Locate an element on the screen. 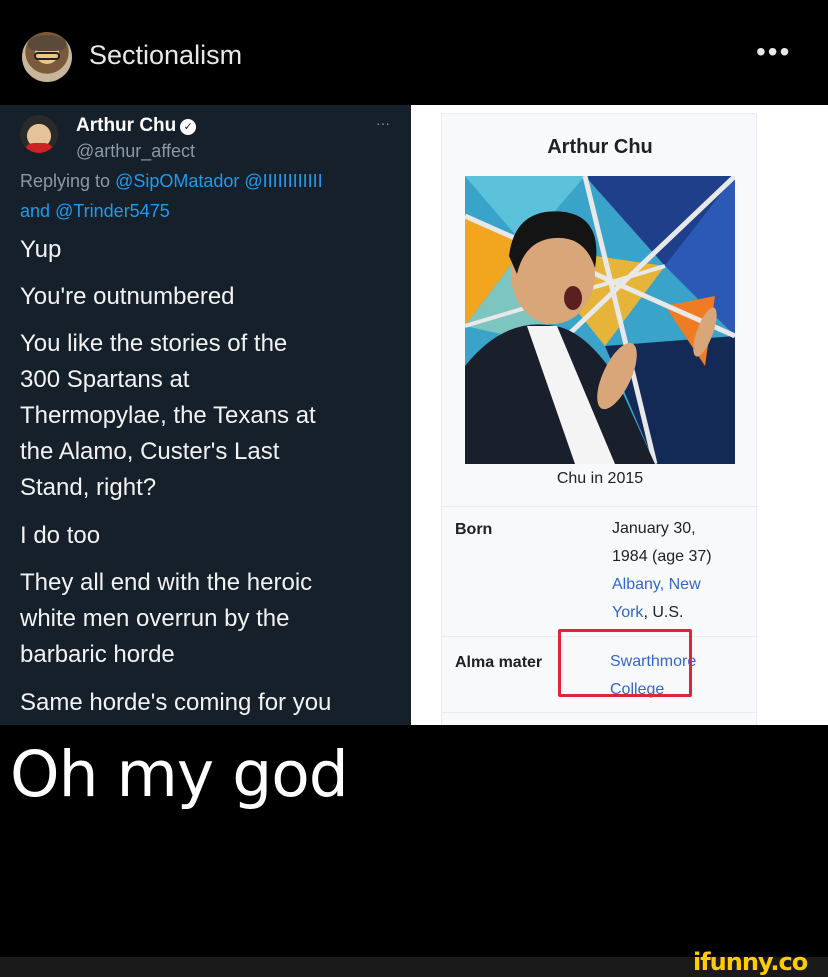  tweet-author-avatar is located at coordinates (39, 134).